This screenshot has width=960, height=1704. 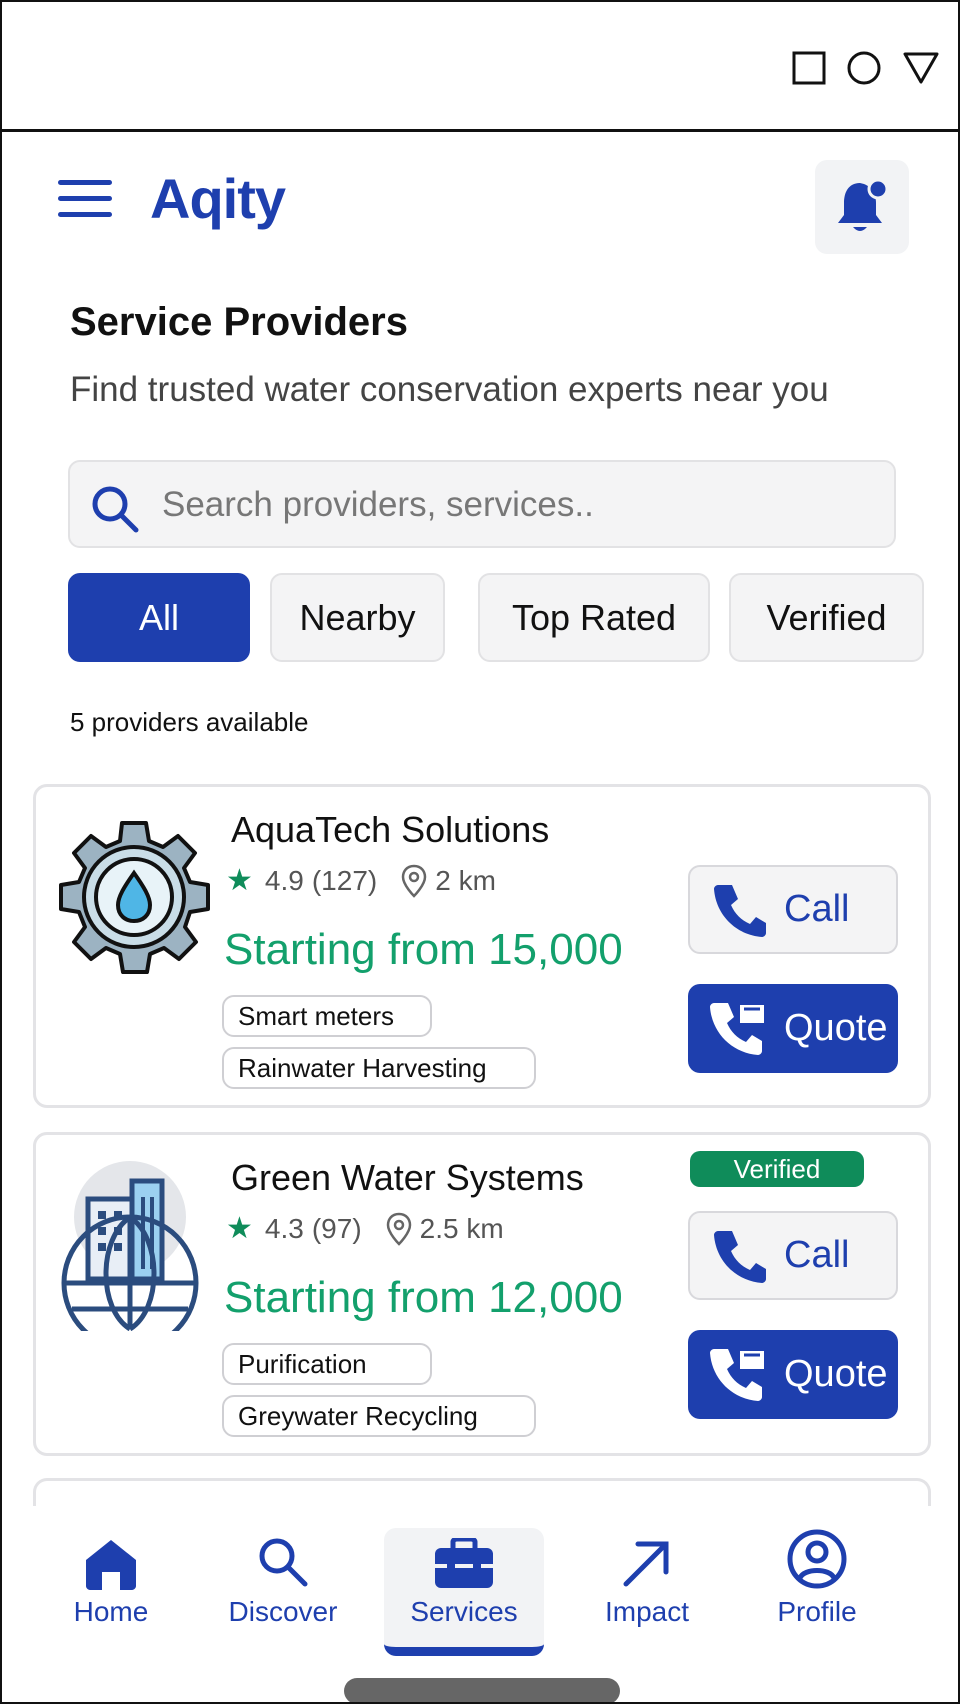 I want to click on arrow-up-right-icon, so click(x=646, y=1564).